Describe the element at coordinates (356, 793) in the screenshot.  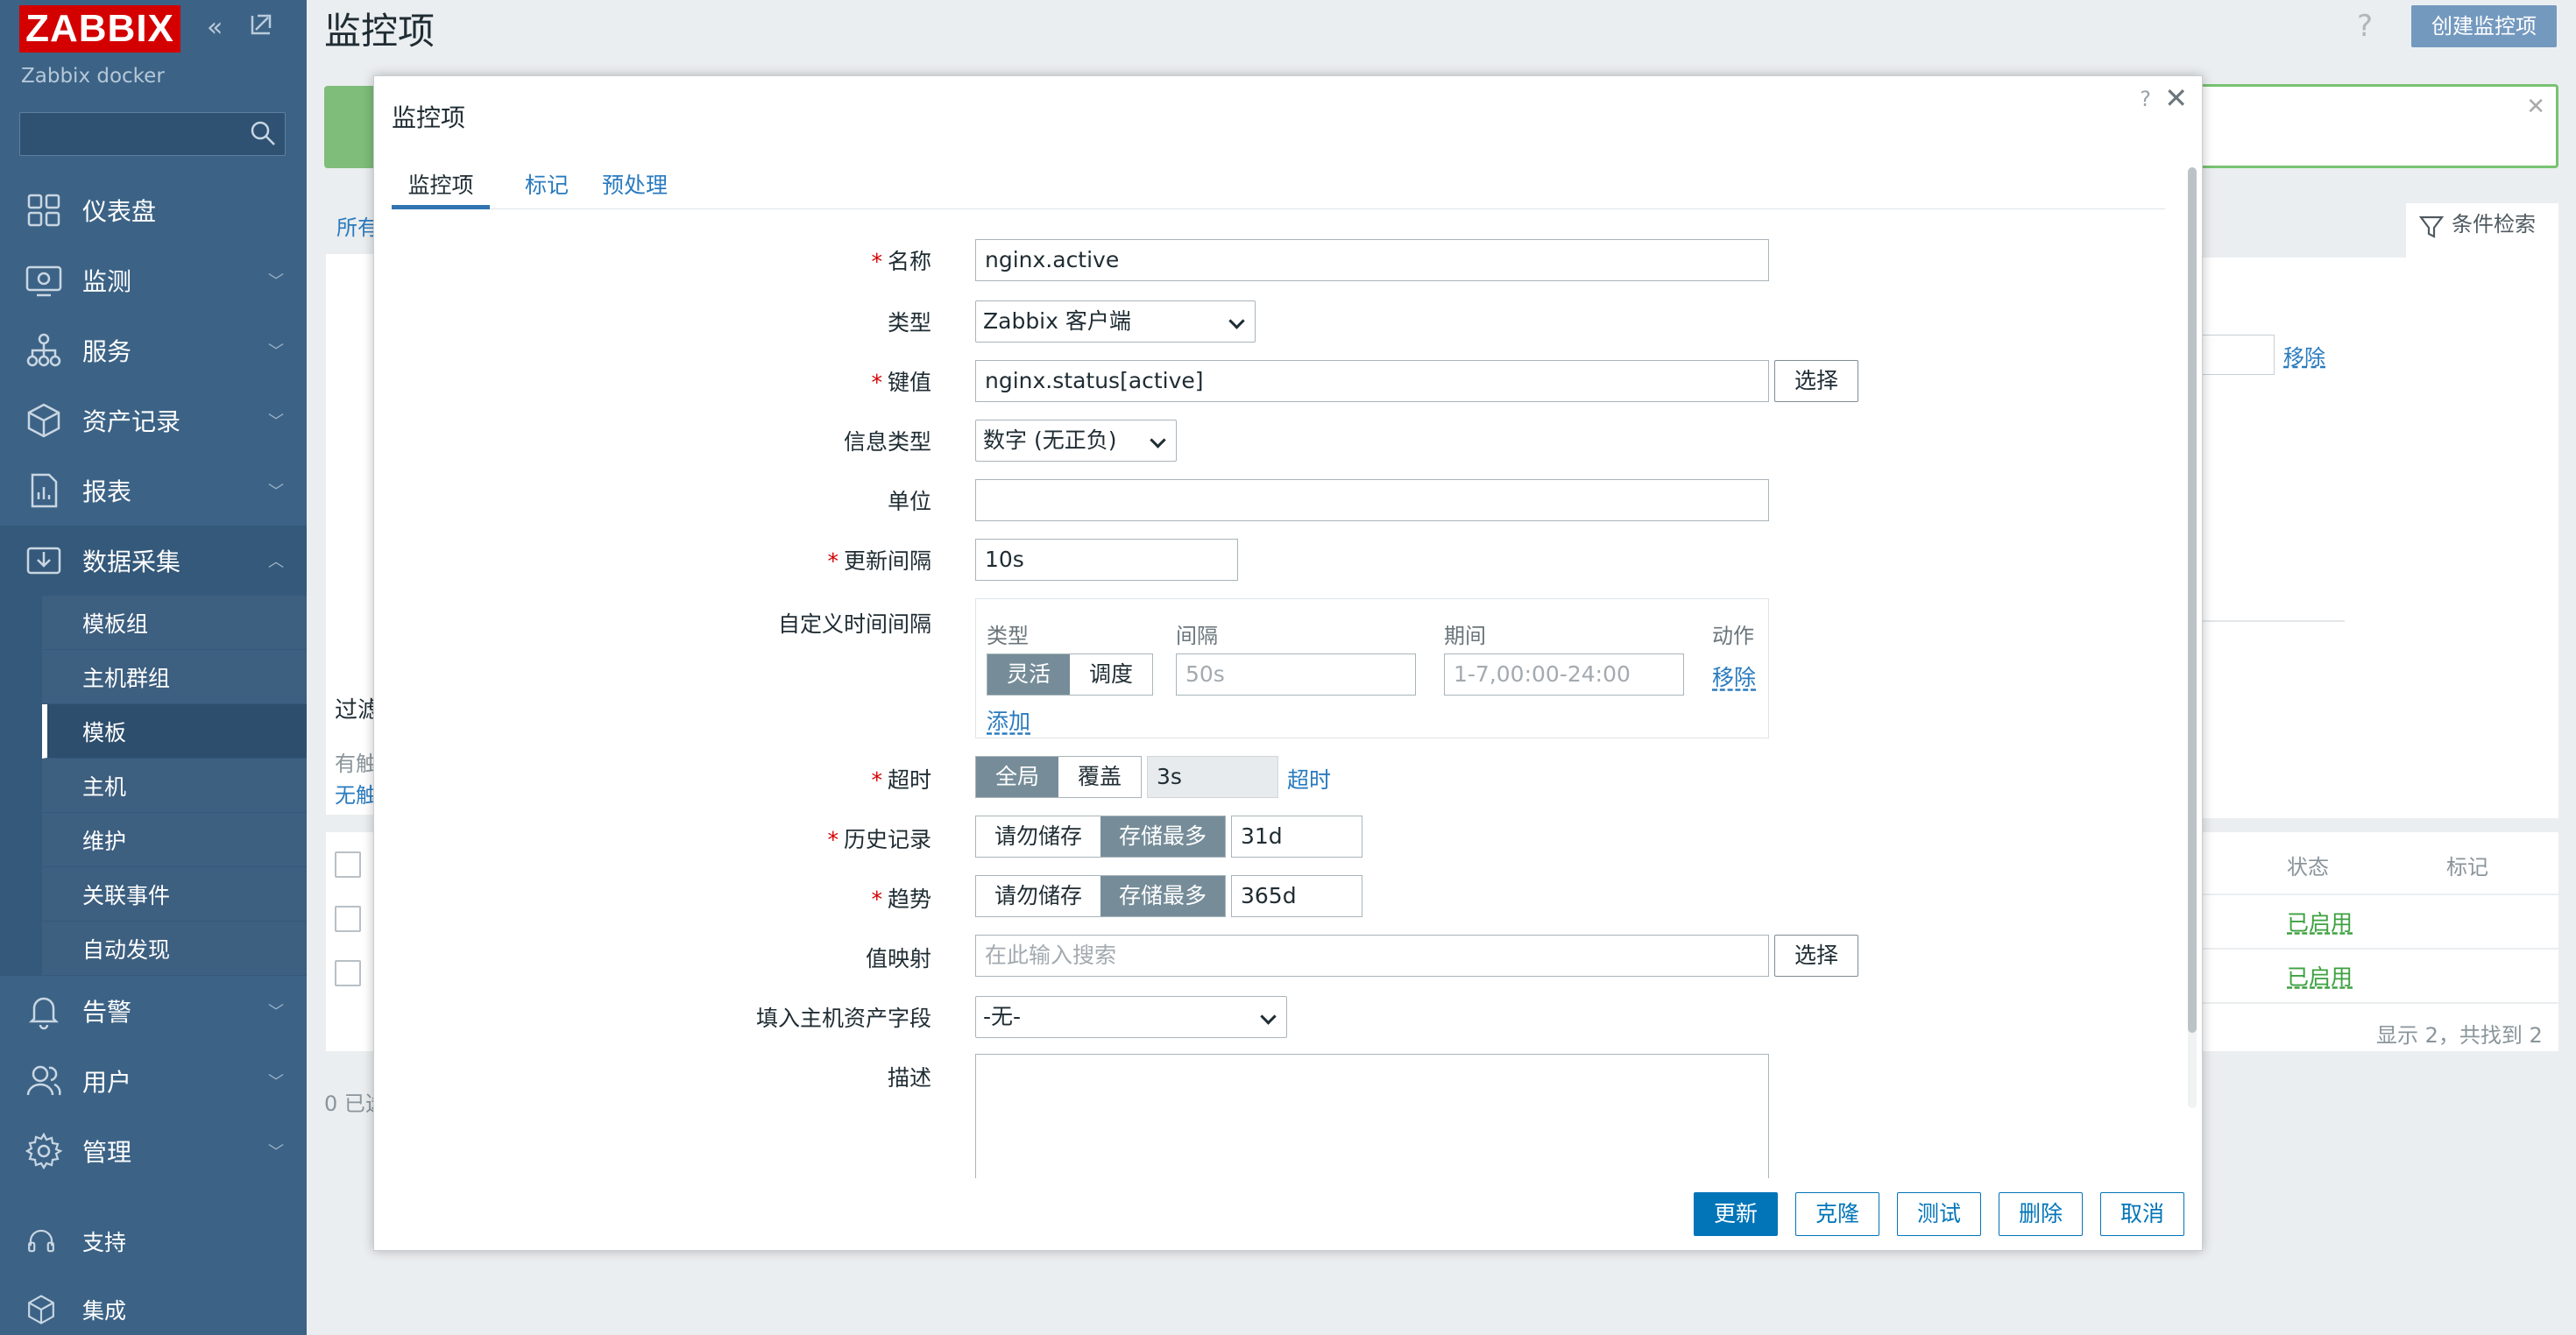
I see `filter-none: 无触` at that location.